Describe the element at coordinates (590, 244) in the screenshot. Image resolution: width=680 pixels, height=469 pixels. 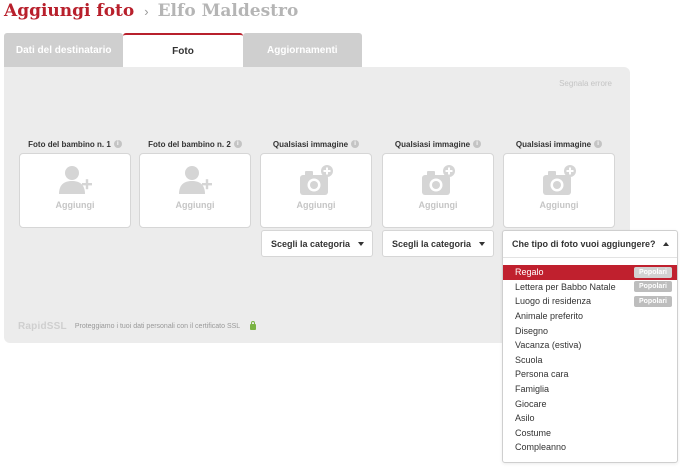
I see `dropdown-header: Che tipo di foto vuoi aggiungere?` at that location.